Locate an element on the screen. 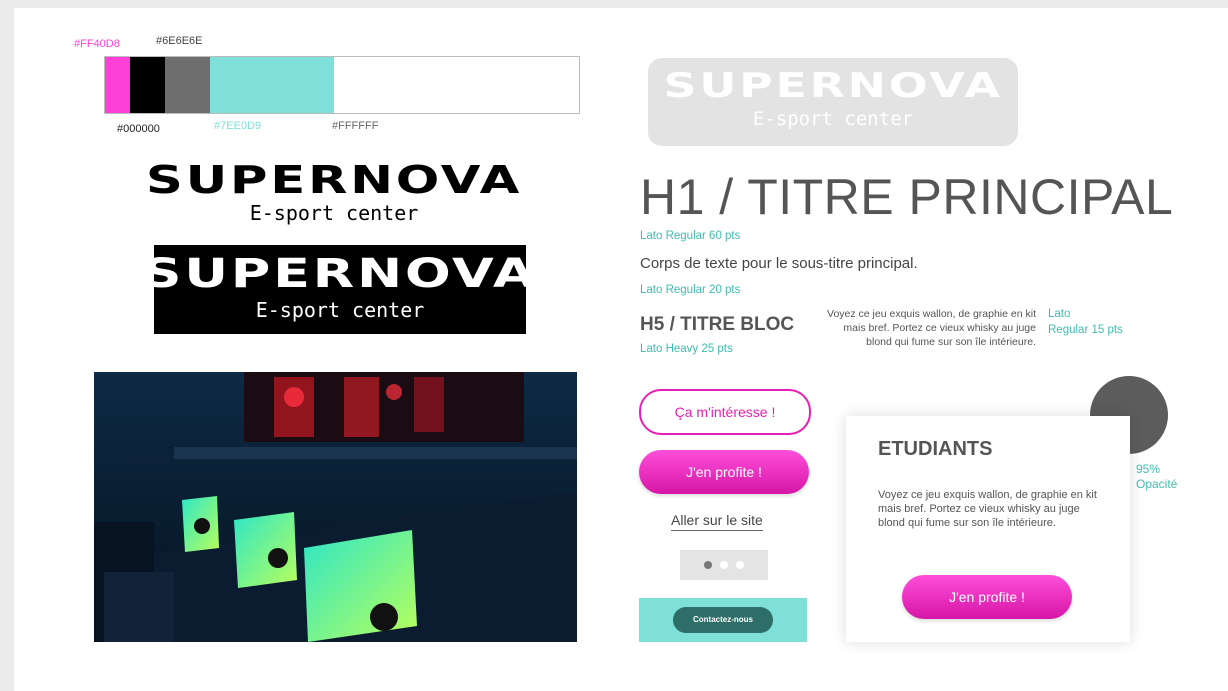 The width and height of the screenshot is (1228, 691). swatch-black is located at coordinates (147, 85).